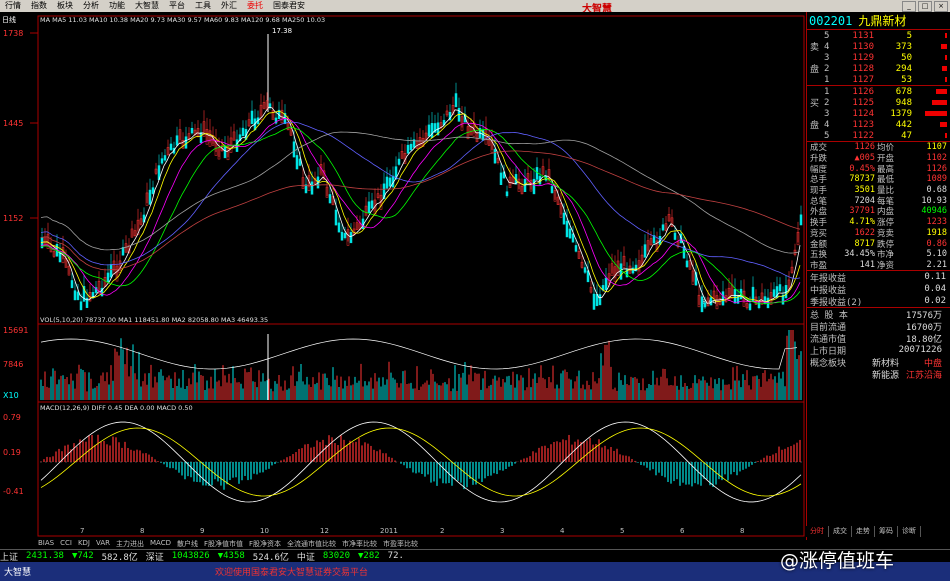 The width and height of the screenshot is (950, 581). I want to click on menu-item: 国泰君安, so click(289, 6).